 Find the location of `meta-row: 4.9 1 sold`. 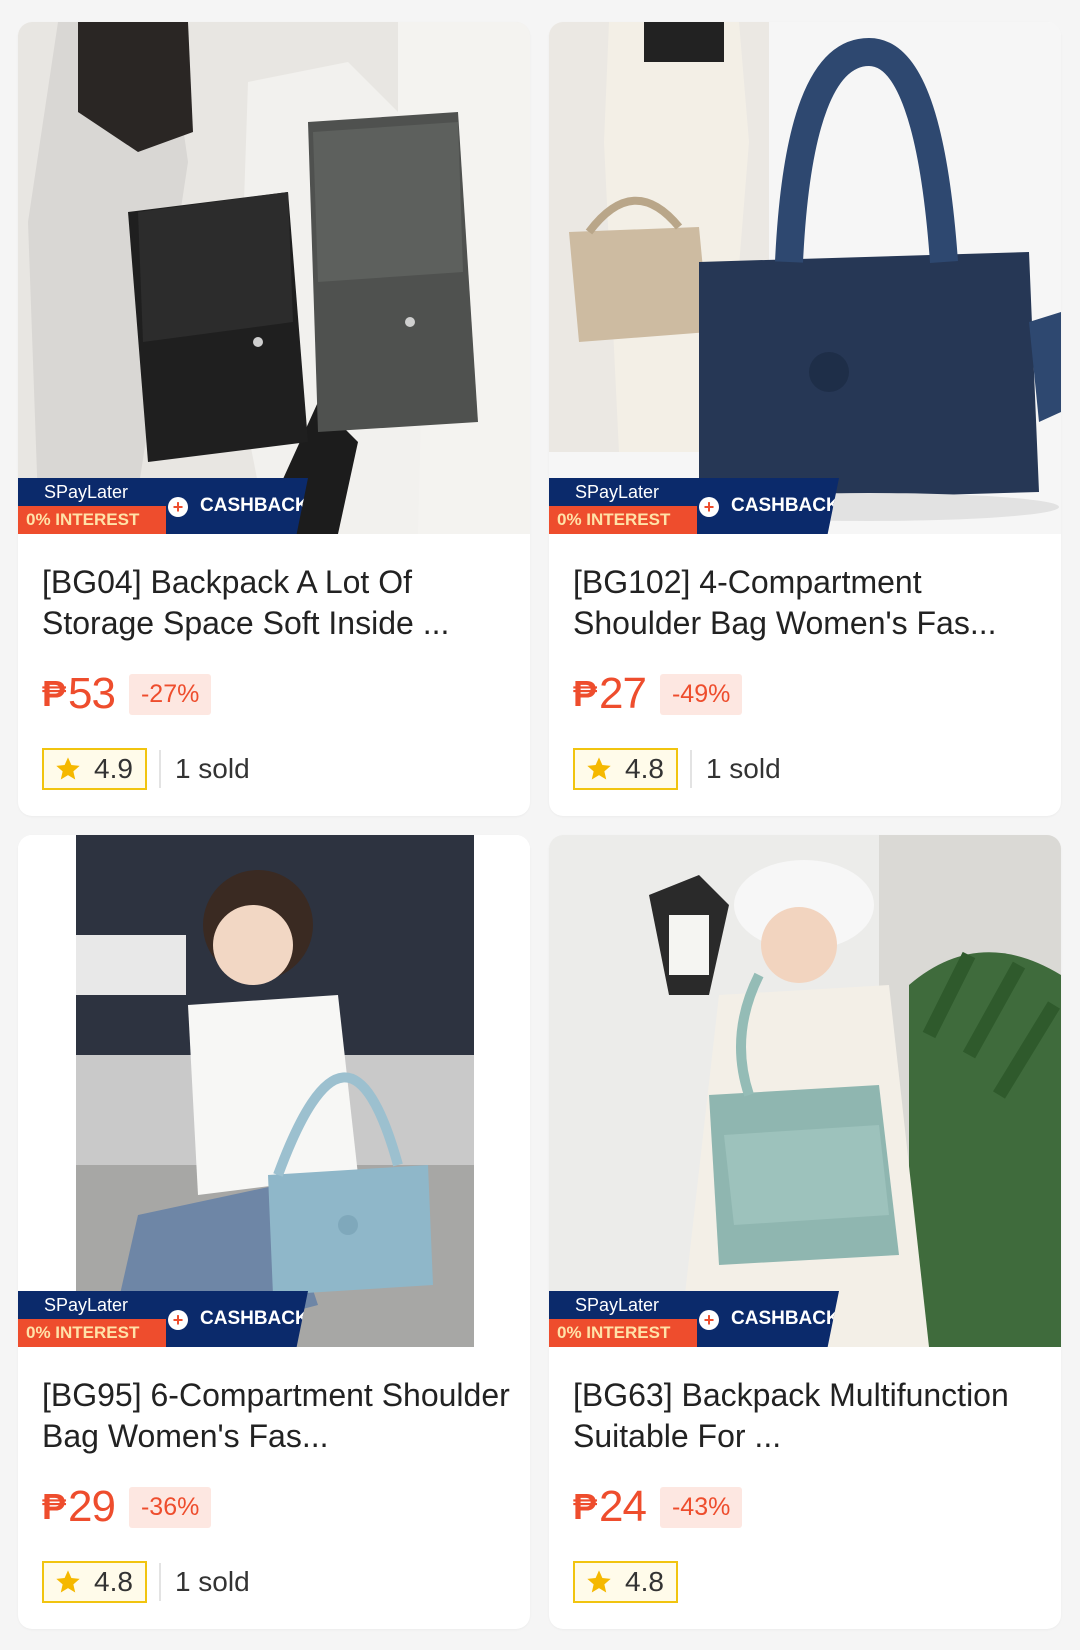

meta-row: 4.9 1 sold is located at coordinates (146, 769).